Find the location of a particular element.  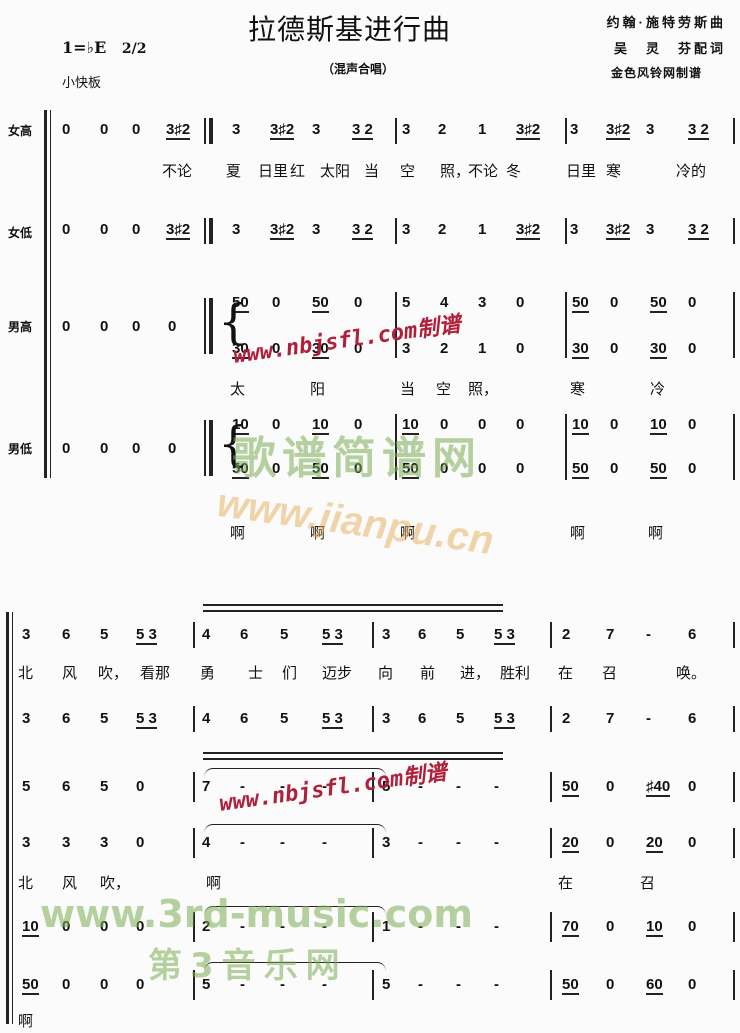

lyric-syllable: 进， is located at coordinates (475, 673).